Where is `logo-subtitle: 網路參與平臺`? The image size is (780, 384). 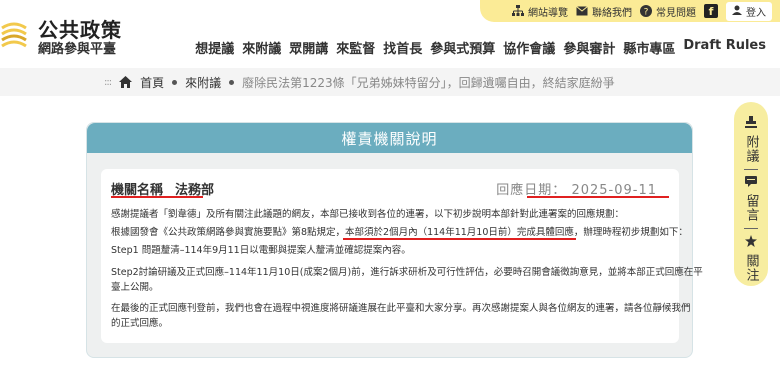
logo-subtitle: 網路參與平臺 is located at coordinates (77, 49).